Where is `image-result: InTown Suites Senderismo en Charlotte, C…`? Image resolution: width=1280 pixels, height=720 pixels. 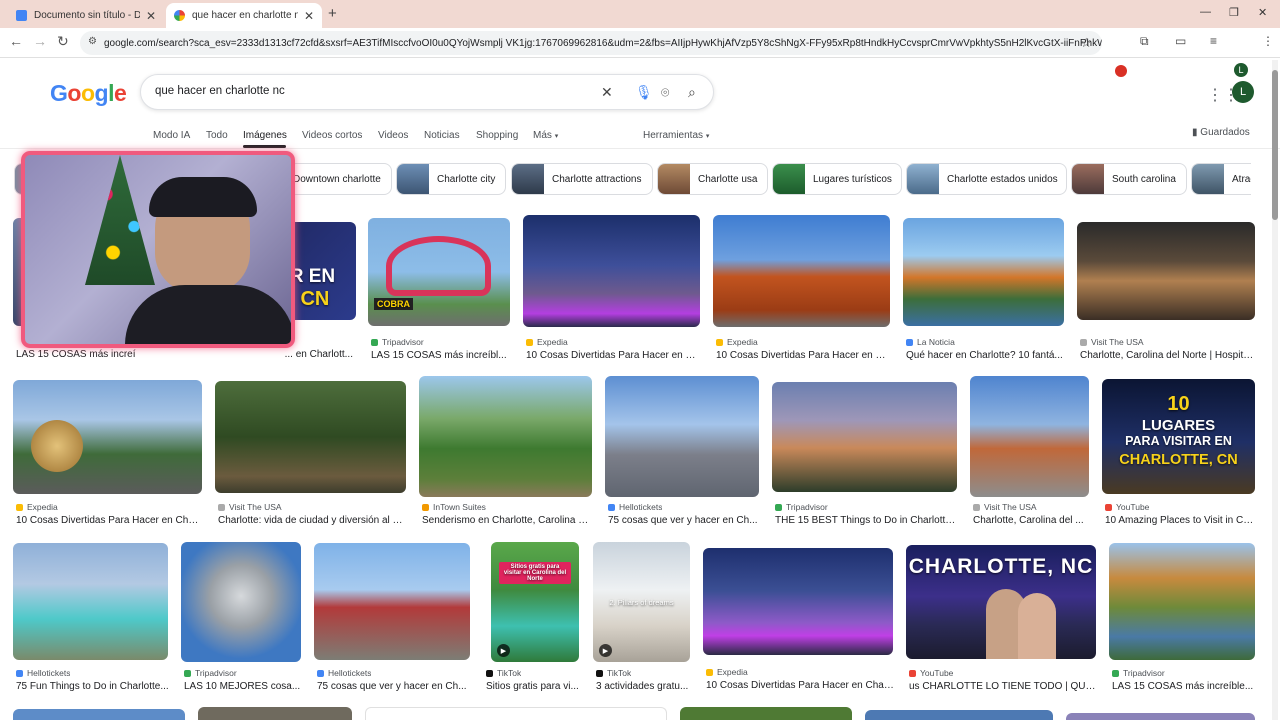
image-result: InTown Suites Senderismo en Charlotte, C… is located at coordinates (505, 452).